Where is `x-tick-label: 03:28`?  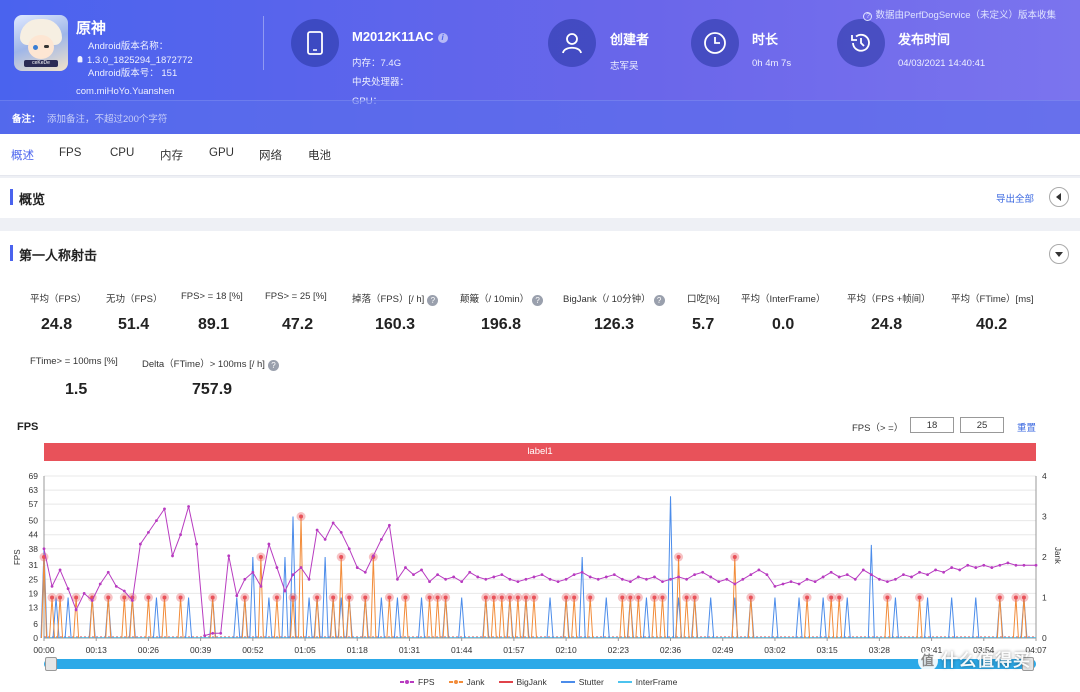 x-tick-label: 03:28 is located at coordinates (880, 650).